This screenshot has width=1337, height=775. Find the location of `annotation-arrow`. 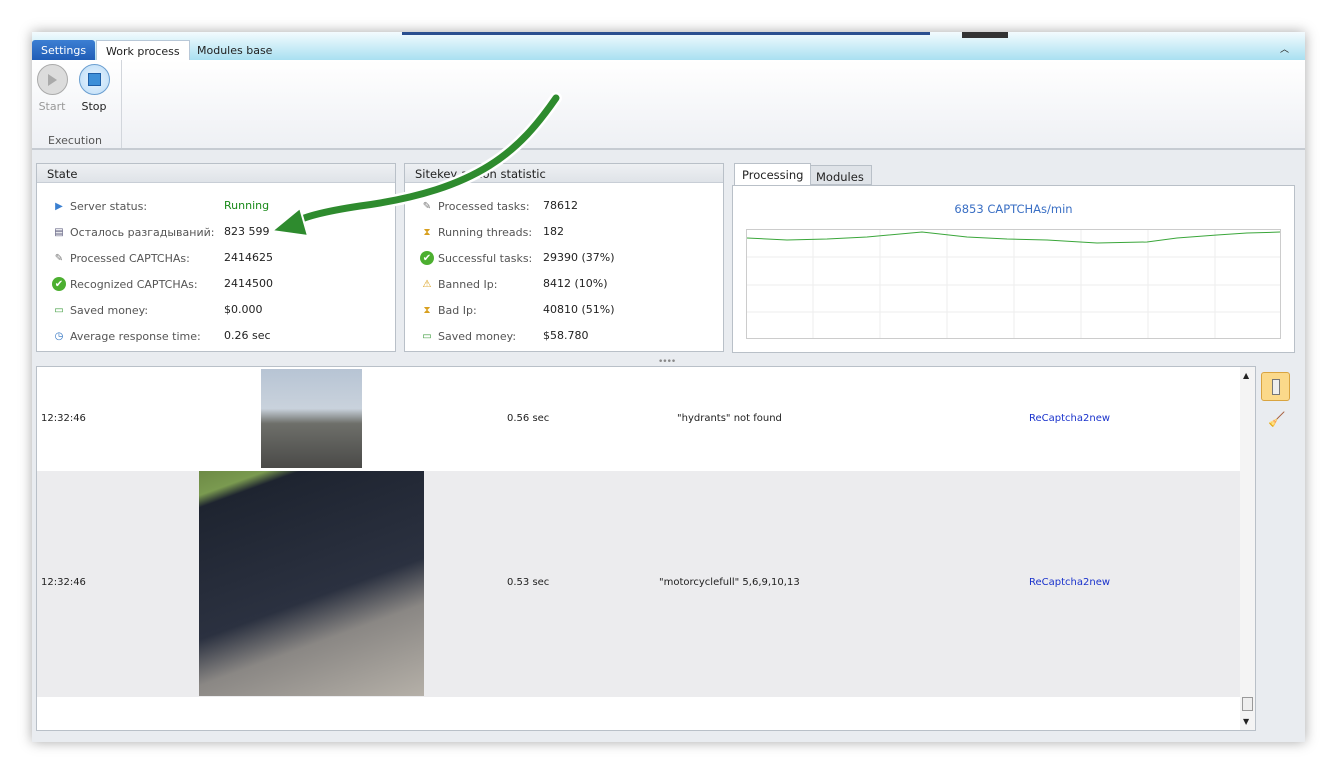

annotation-arrow is located at coordinates (415, 165).